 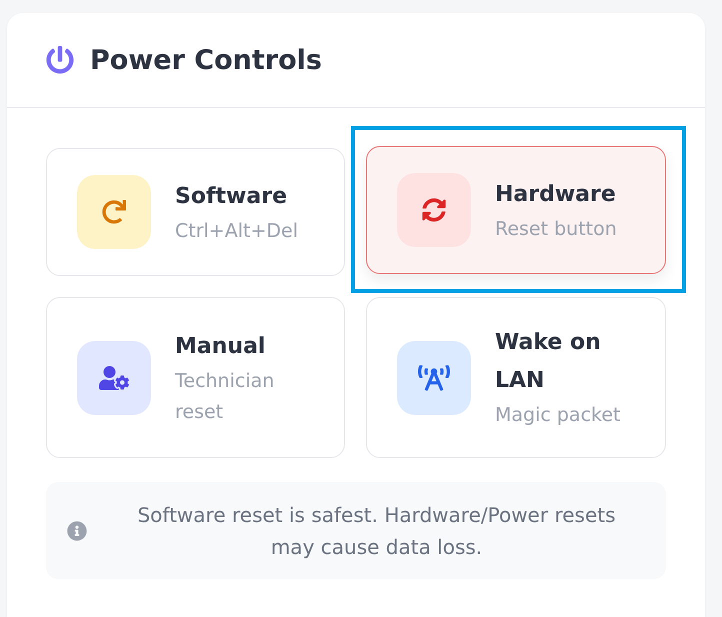 I want to click on option-subtitle: Ctrl+Alt+Del, so click(x=236, y=231).